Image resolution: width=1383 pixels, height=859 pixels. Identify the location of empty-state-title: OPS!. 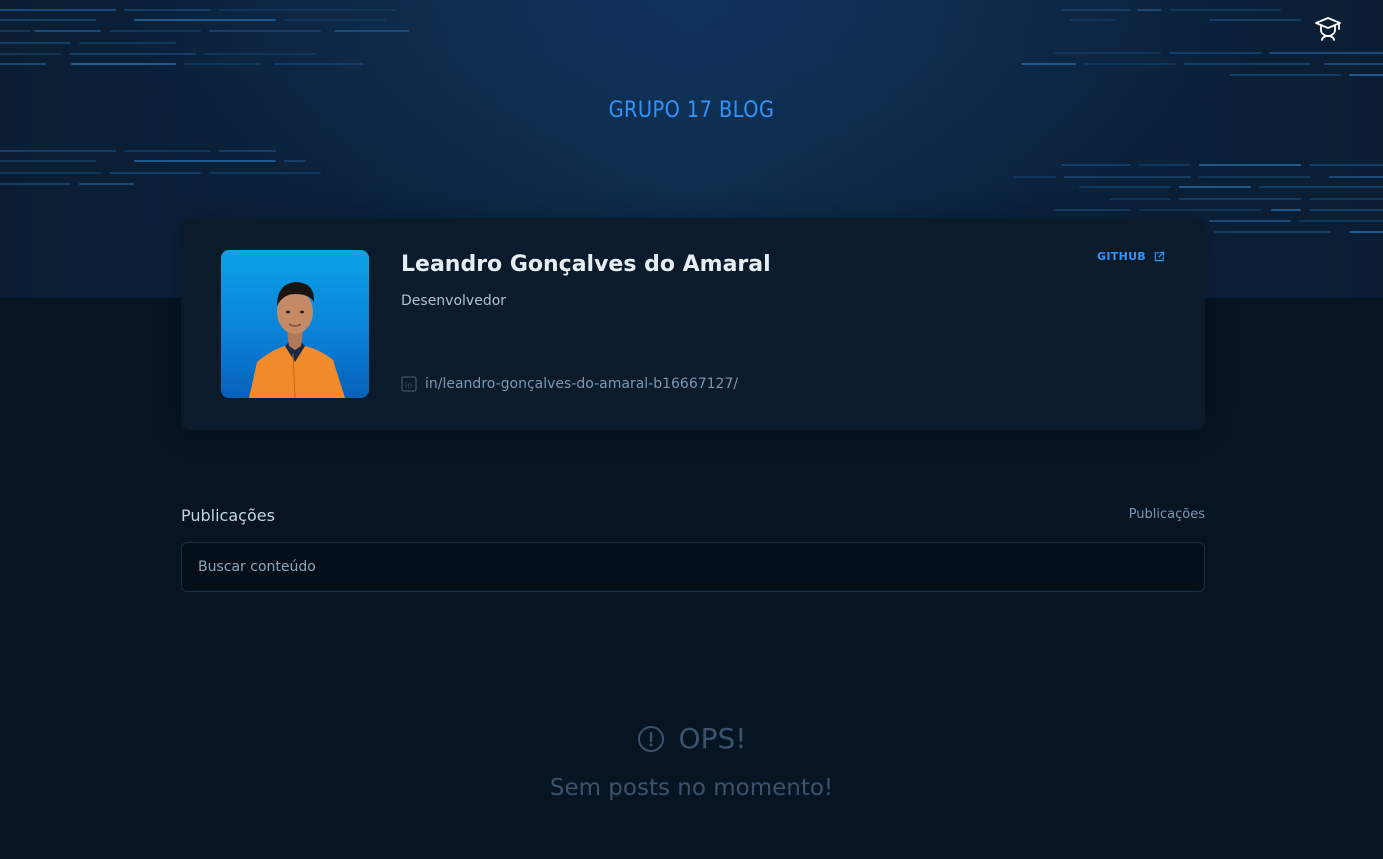
(712, 738).